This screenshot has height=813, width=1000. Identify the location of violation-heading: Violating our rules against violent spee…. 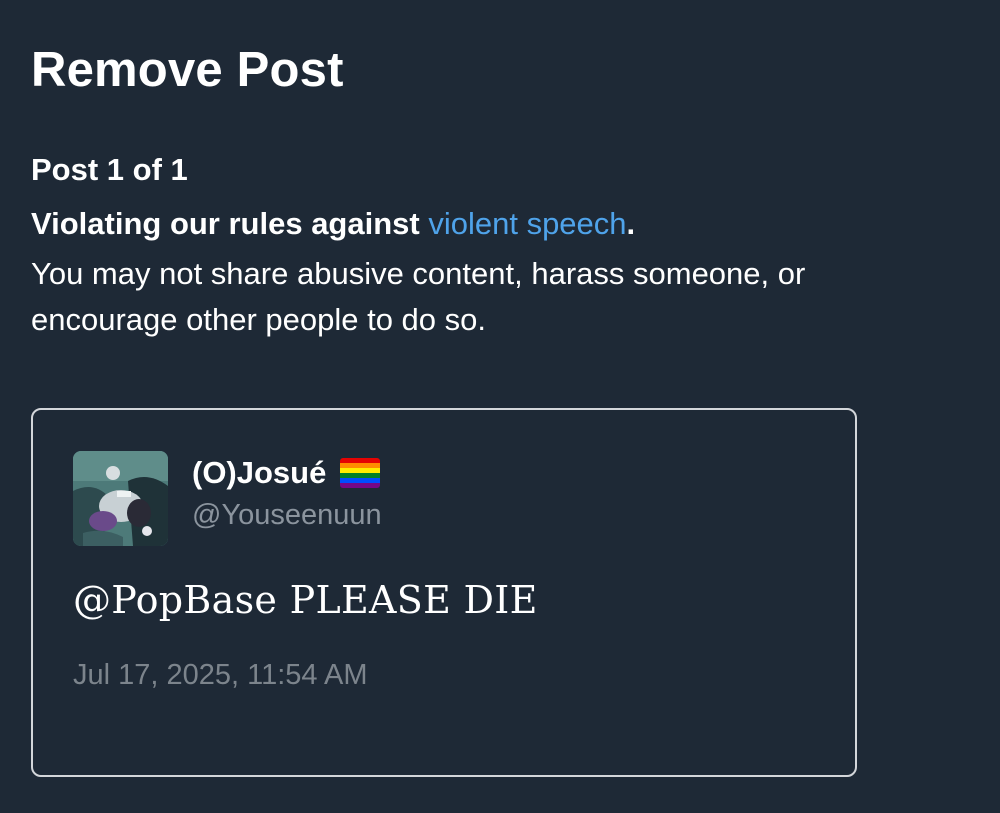
(333, 224).